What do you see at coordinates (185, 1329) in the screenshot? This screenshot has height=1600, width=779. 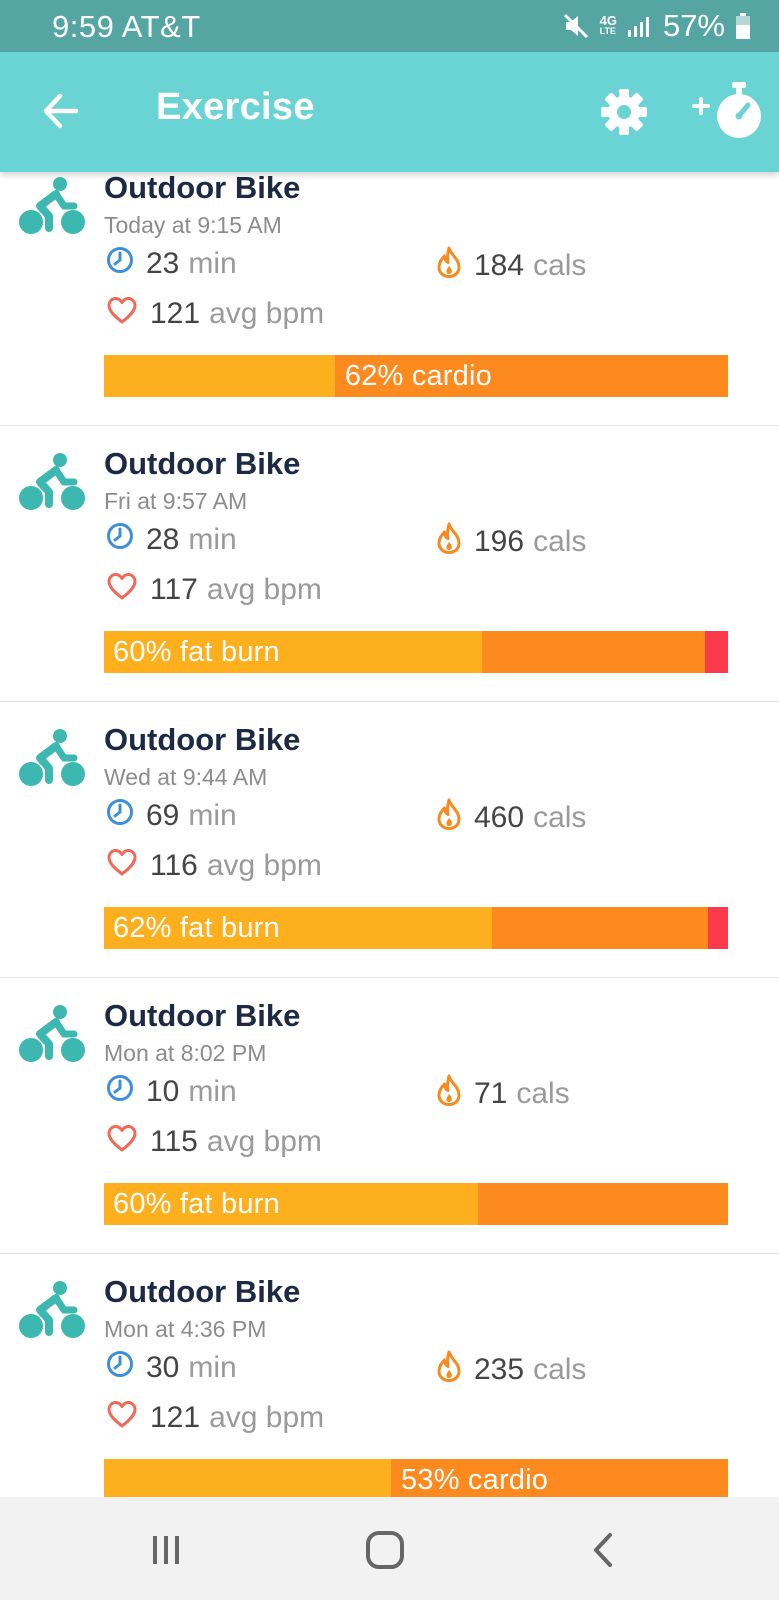 I see `exercise-time: Mon at 4:36 PM` at bounding box center [185, 1329].